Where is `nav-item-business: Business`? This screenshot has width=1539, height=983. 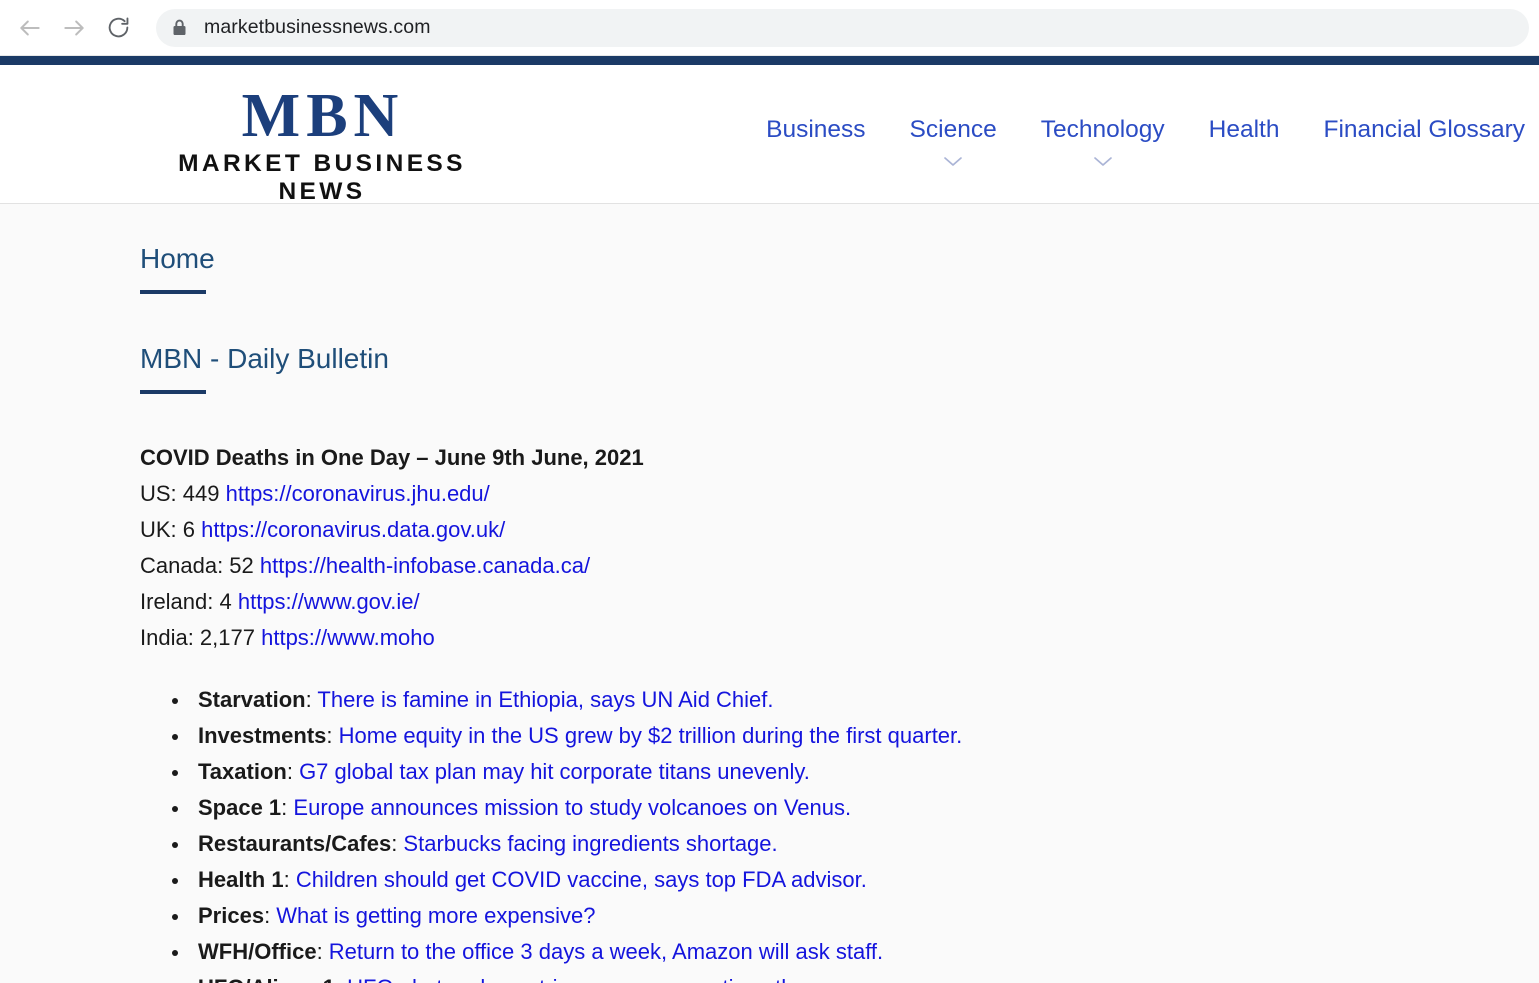 nav-item-business: Business is located at coordinates (815, 130).